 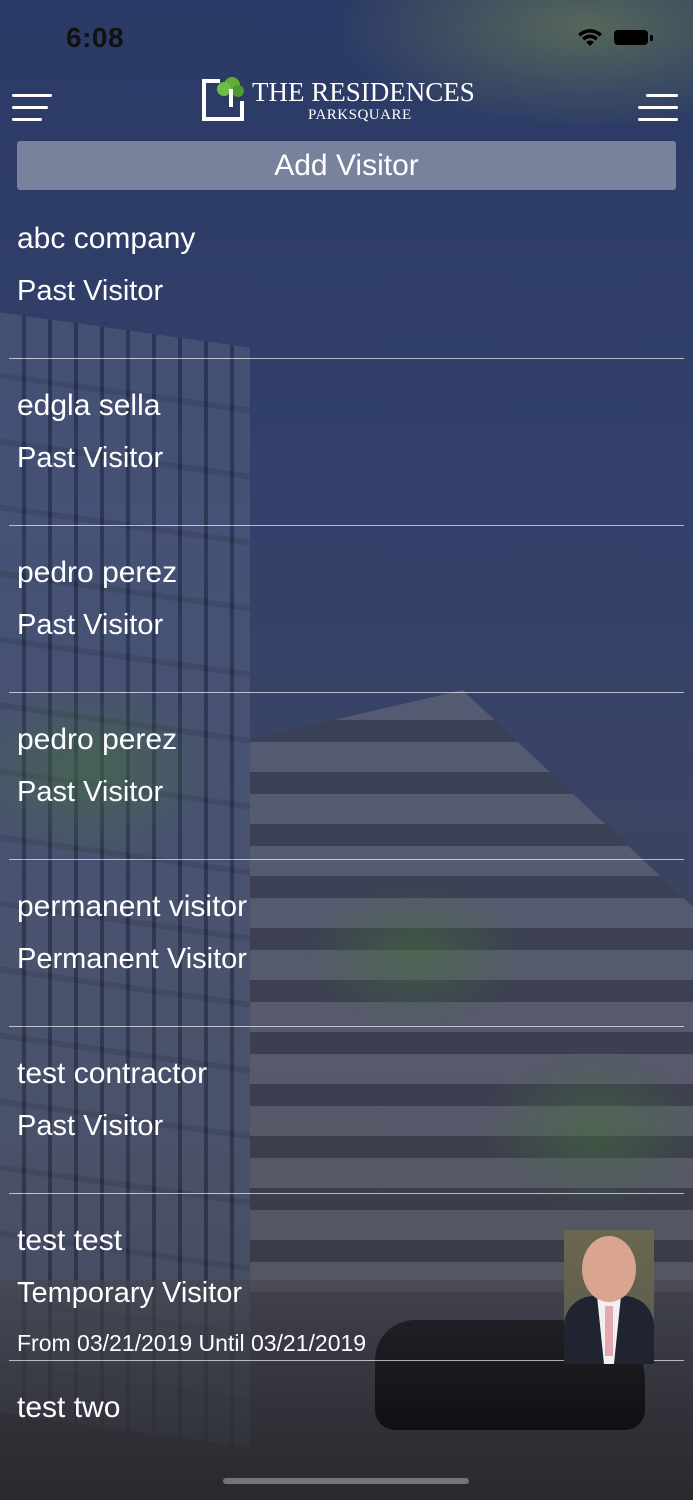 What do you see at coordinates (346, 943) in the screenshot?
I see `visitor-list-item: permanent visitor Permanent Visitor` at bounding box center [346, 943].